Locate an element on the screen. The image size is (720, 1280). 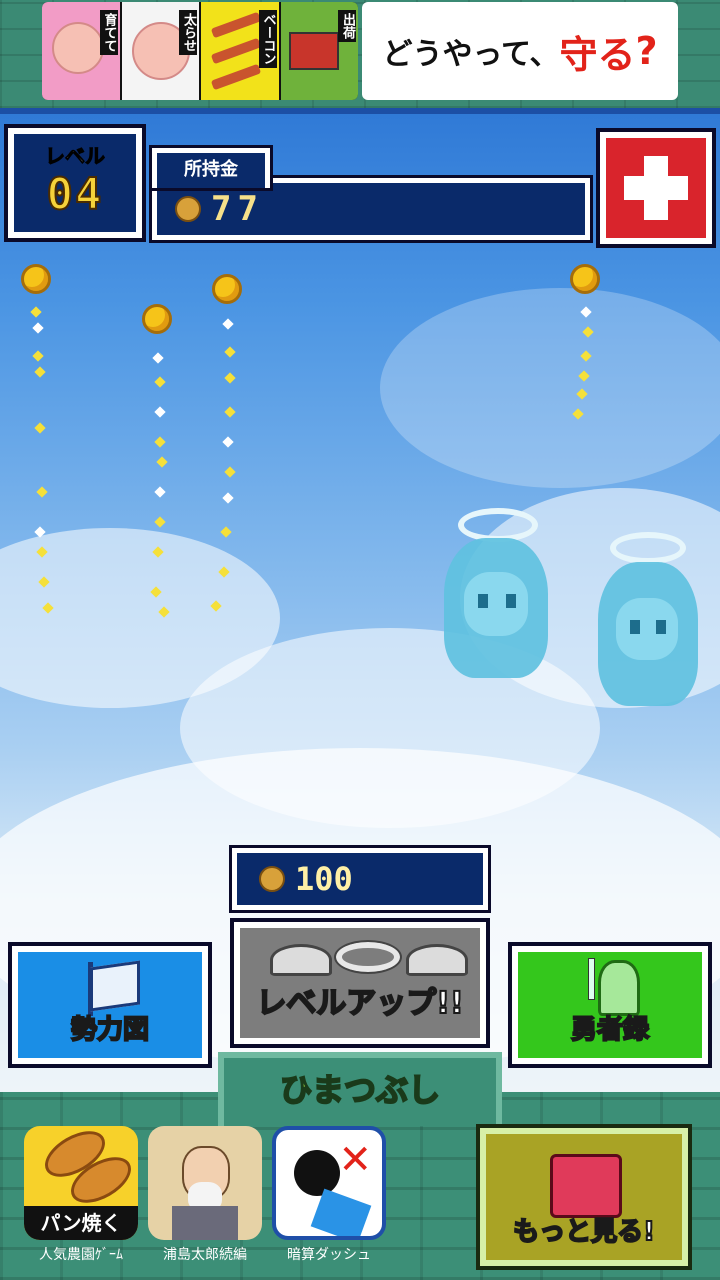
territory-map-button: 勢力図 is located at coordinates (110, 1005).